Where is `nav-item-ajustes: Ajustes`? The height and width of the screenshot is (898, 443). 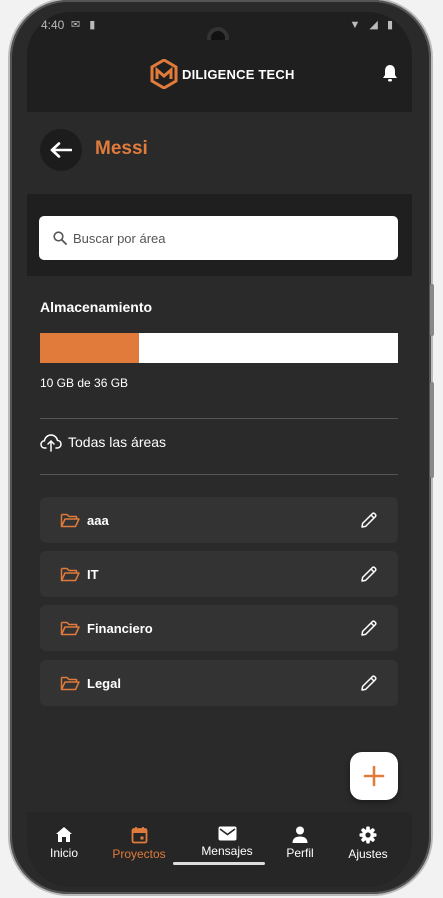
nav-item-ajustes: Ajustes is located at coordinates (368, 843).